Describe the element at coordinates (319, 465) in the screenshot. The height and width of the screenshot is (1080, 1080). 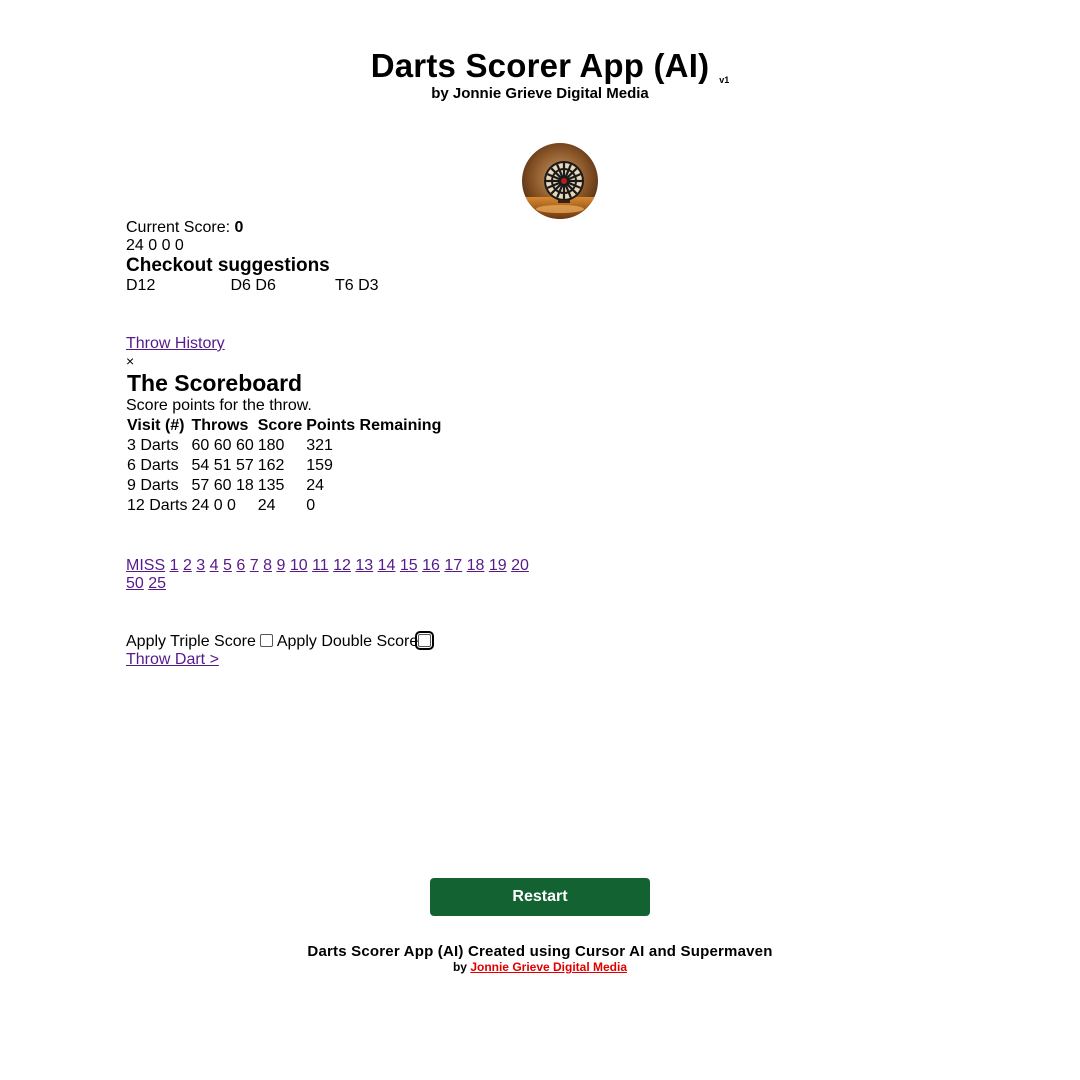
I see `points-remaining-cell: 159` at that location.